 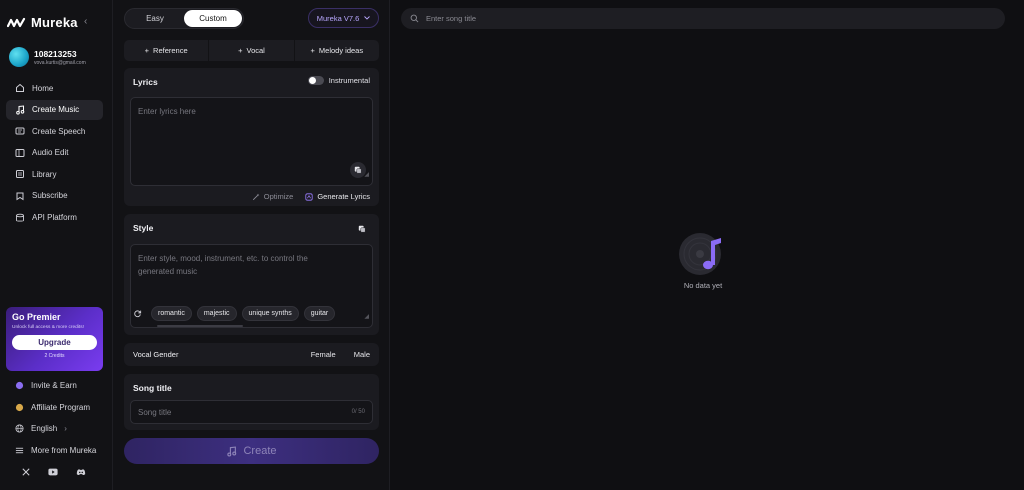 I want to click on add-vocal-button: + Vocal, so click(x=252, y=50).